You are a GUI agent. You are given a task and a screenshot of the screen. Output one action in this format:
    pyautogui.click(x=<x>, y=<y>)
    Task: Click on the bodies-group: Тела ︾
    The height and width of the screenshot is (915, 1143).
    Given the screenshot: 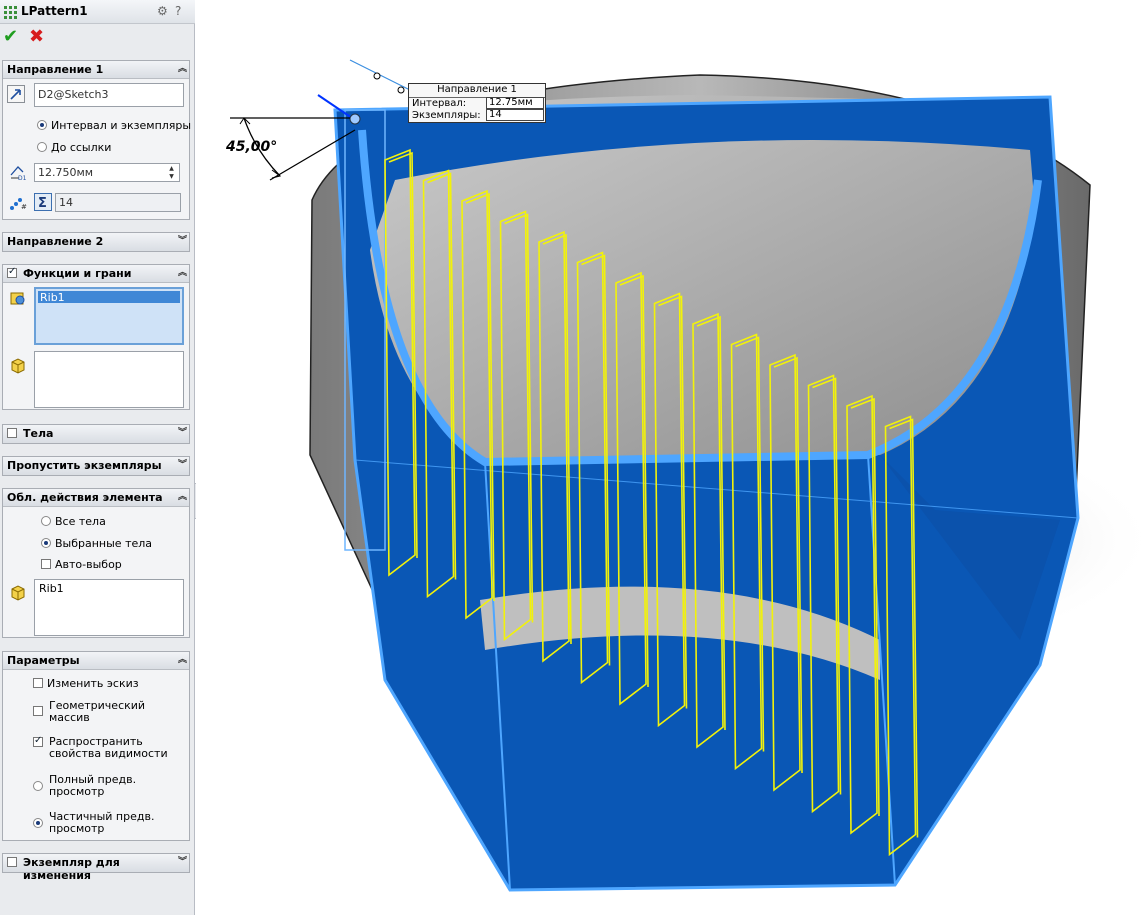 What is the action you would take?
    pyautogui.click(x=96, y=434)
    